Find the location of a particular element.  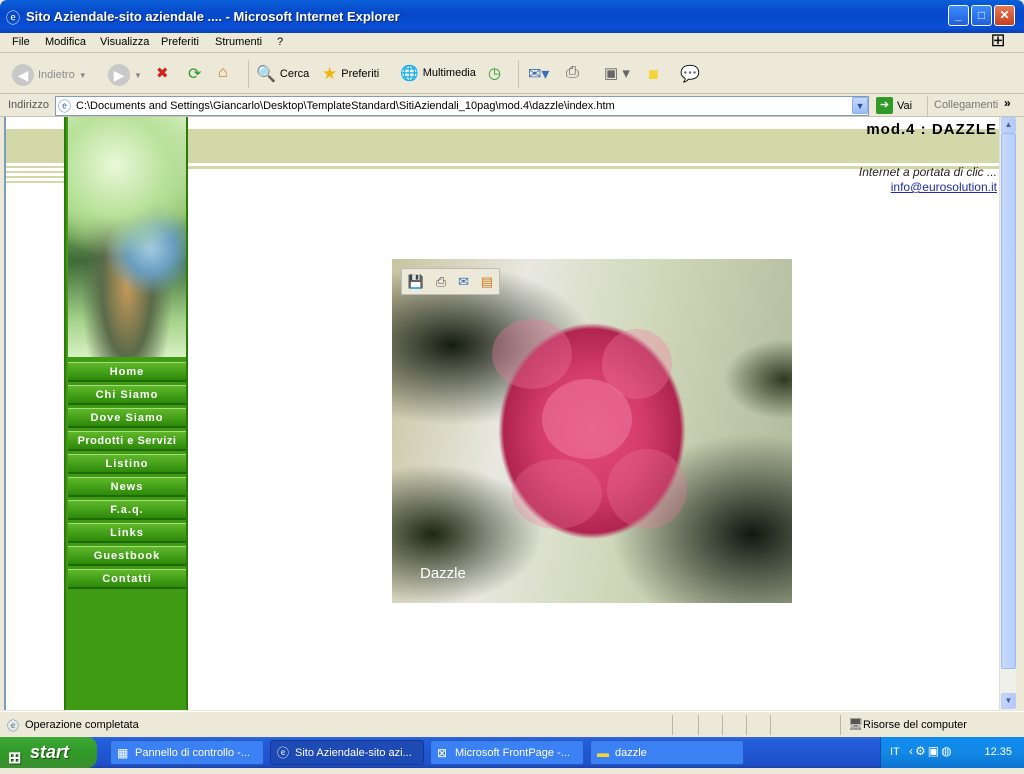

clock: 12.35 is located at coordinates (998, 752).